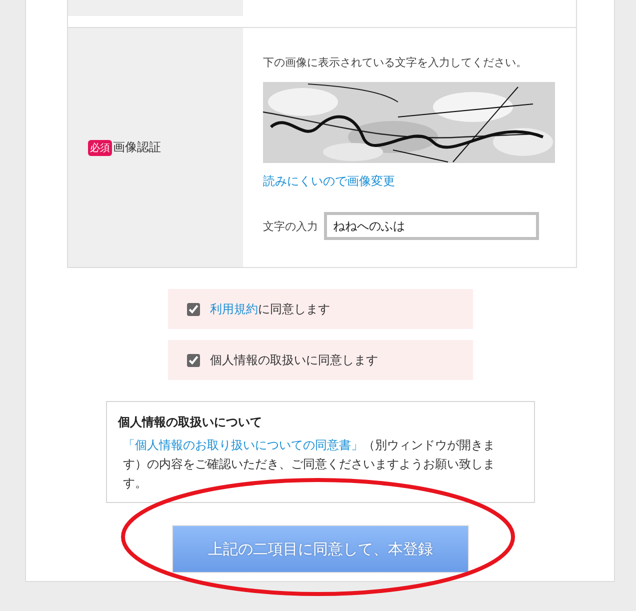  Describe the element at coordinates (329, 181) in the screenshot. I see `refresh-image-link: 読みにくいので画像変更` at that location.